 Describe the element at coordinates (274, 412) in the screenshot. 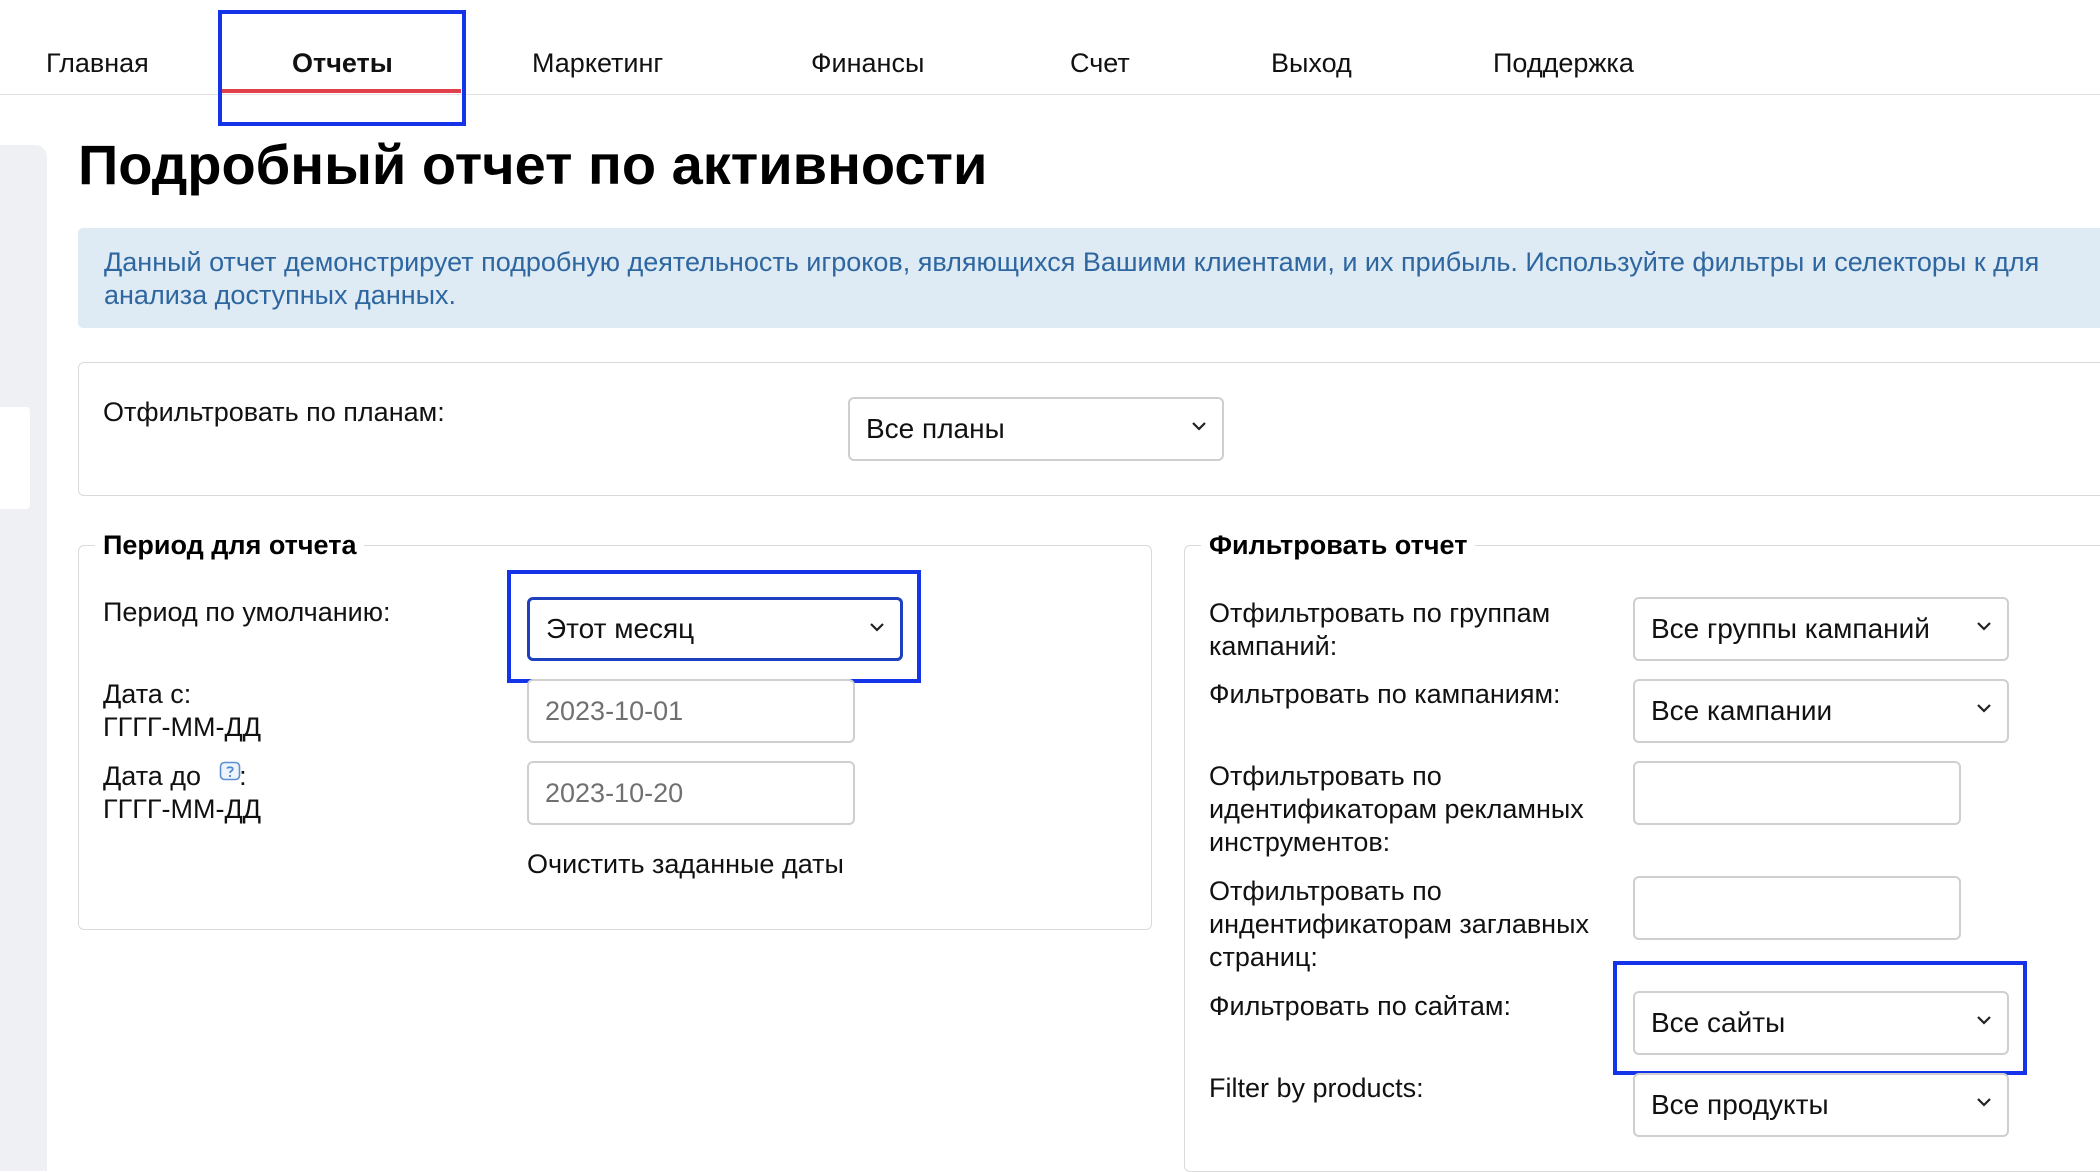

I see `plans-filter-label: Отфильтровать по планам:` at that location.